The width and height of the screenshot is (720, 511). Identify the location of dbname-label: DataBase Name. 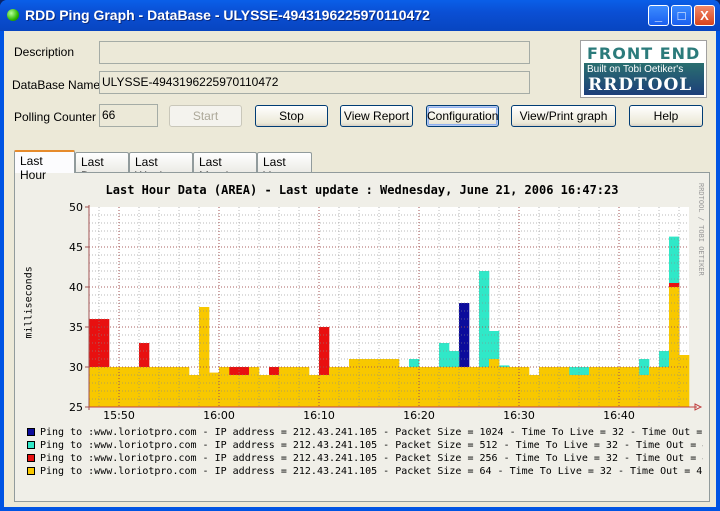
(56, 85).